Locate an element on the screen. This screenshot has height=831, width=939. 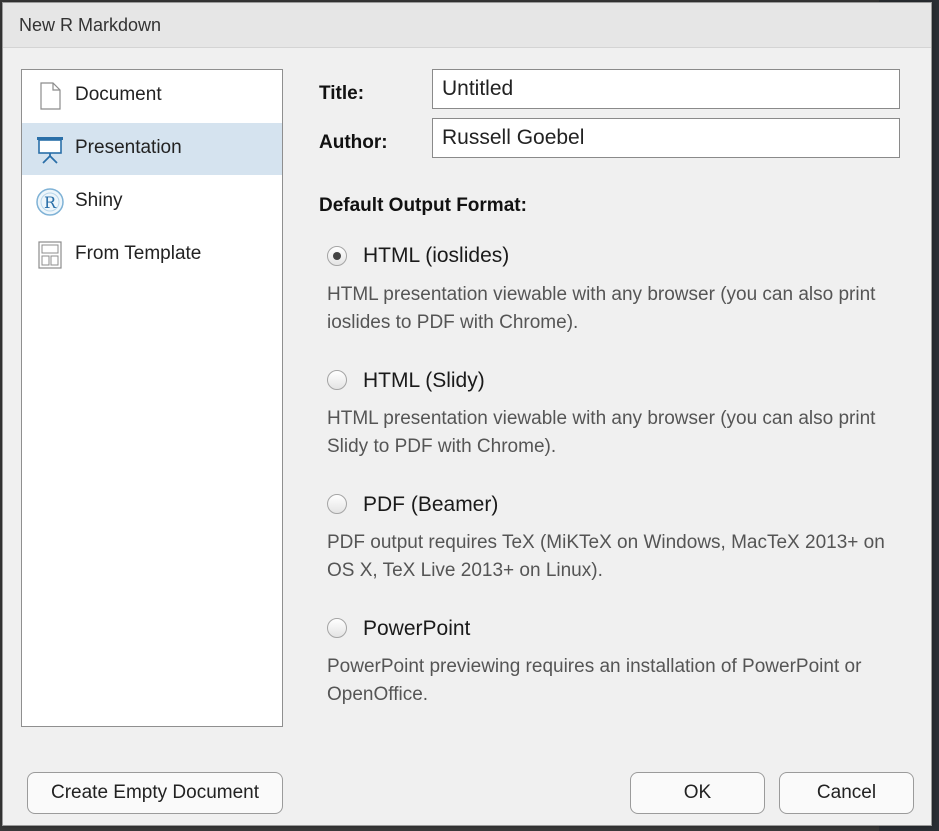
sidebar-item-label: Shiny is located at coordinates (99, 200).